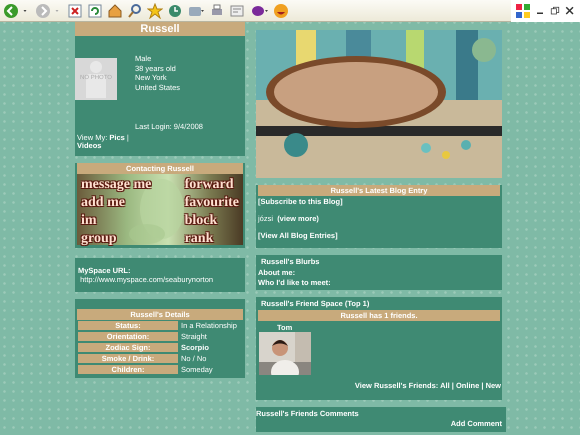 This screenshot has width=580, height=435. I want to click on windows-logo-icon, so click(523, 10).